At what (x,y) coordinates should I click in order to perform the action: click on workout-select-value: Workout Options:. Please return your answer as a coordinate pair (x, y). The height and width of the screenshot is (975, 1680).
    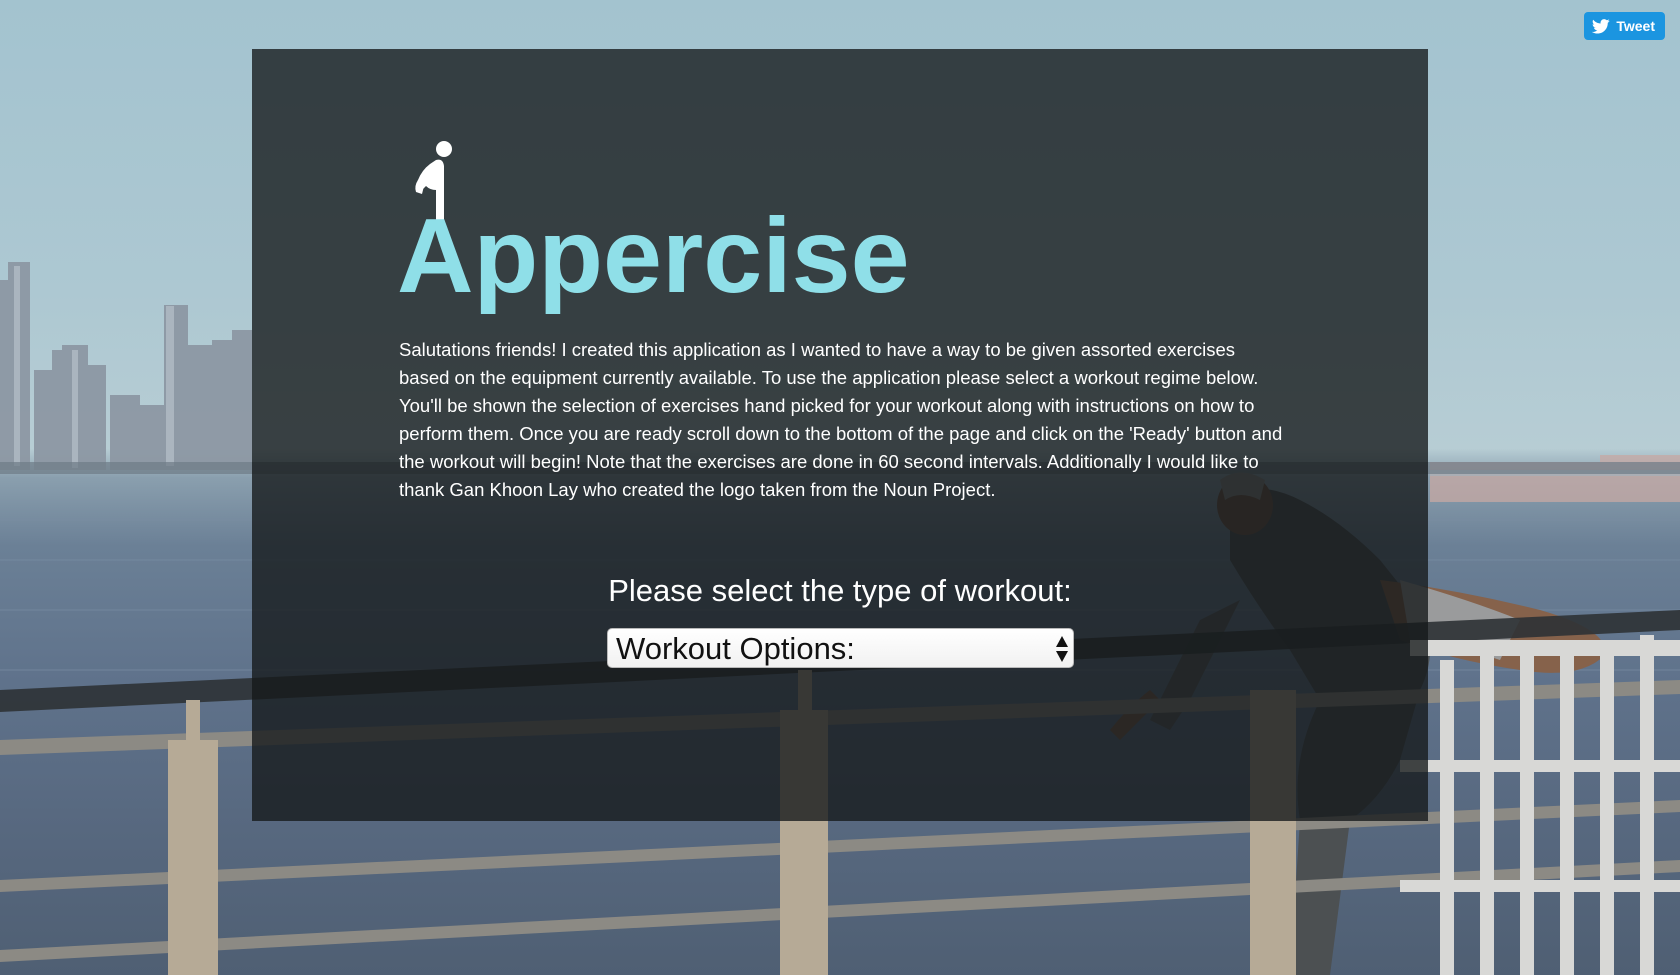
    Looking at the image, I should click on (735, 648).